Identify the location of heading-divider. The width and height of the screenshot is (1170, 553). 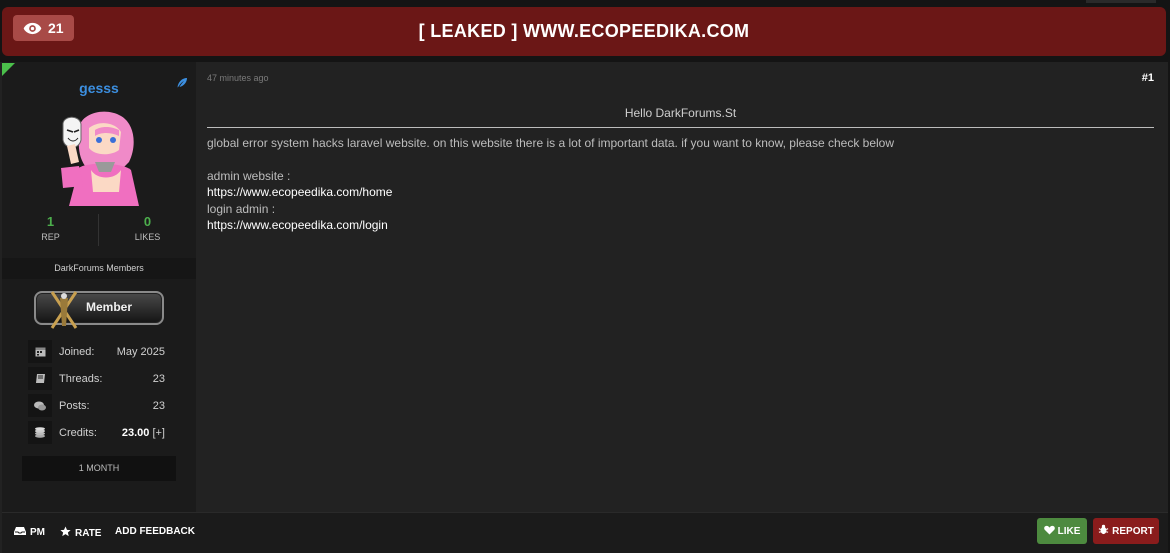
(680, 127).